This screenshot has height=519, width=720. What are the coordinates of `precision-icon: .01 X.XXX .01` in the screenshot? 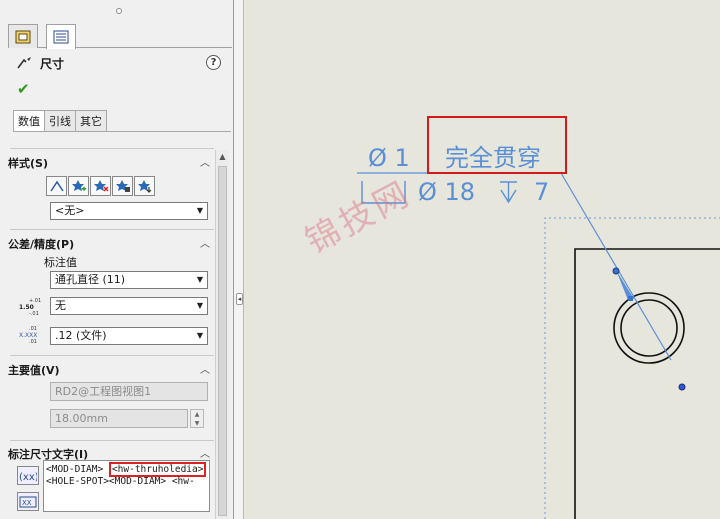 It's located at (30, 336).